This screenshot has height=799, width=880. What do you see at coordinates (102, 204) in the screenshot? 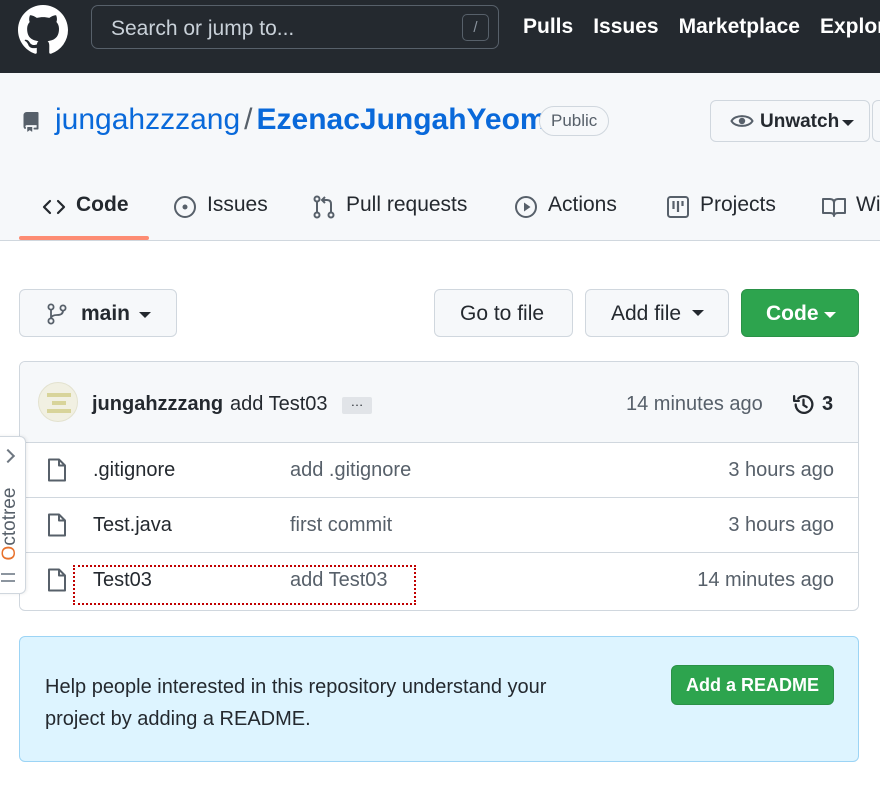
I see `tab-code-label: Code` at bounding box center [102, 204].